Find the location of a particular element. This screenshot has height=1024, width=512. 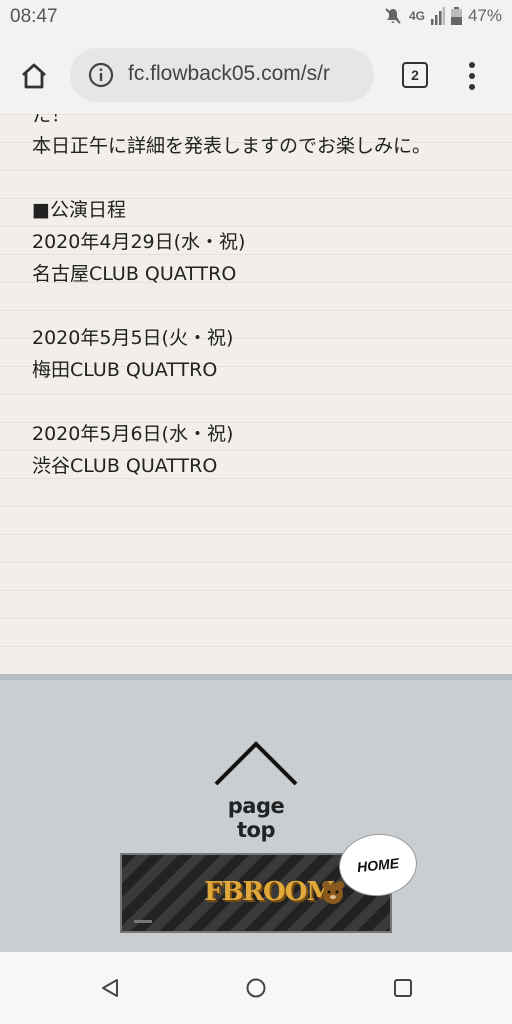

home-bubble: HOME is located at coordinates (378, 865).